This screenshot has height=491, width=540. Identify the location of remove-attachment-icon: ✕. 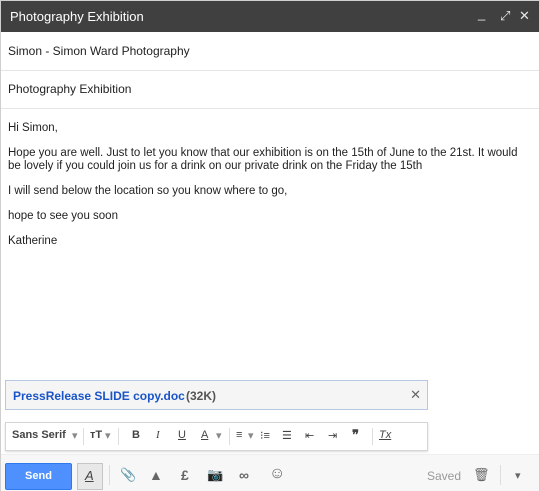
(415, 395).